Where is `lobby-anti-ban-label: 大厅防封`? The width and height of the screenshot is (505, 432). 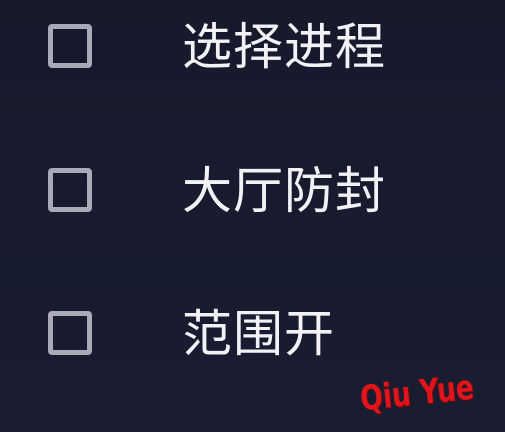 lobby-anti-ban-label: 大厅防封 is located at coordinates (284, 191).